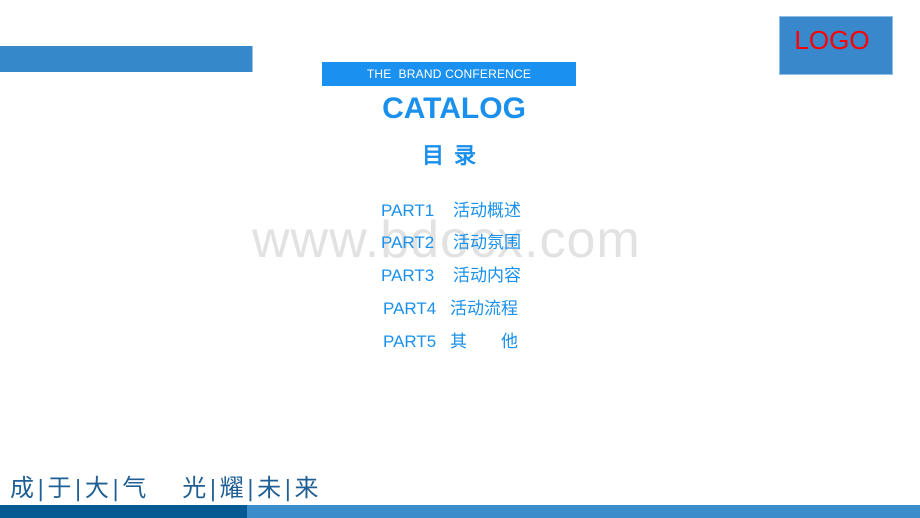  What do you see at coordinates (123, 511) in the screenshot?
I see `bottom-bar-dark` at bounding box center [123, 511].